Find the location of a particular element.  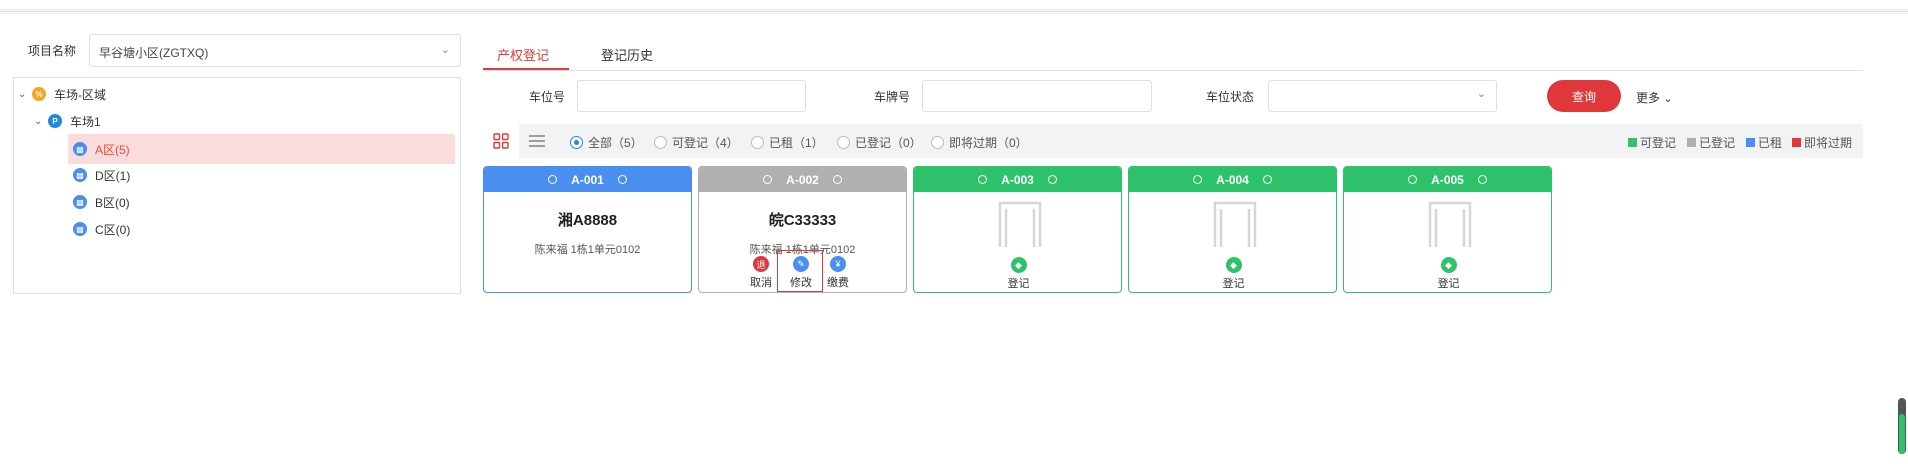

query-button: 查询 is located at coordinates (1584, 96).